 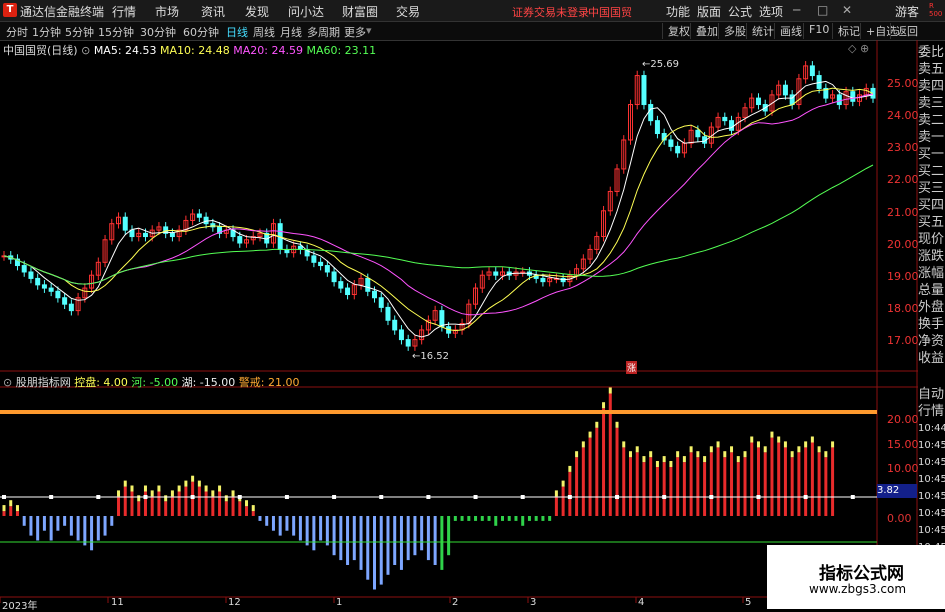 What do you see at coordinates (931, 445) in the screenshot?
I see `tick-time: 10:45` at bounding box center [931, 445].